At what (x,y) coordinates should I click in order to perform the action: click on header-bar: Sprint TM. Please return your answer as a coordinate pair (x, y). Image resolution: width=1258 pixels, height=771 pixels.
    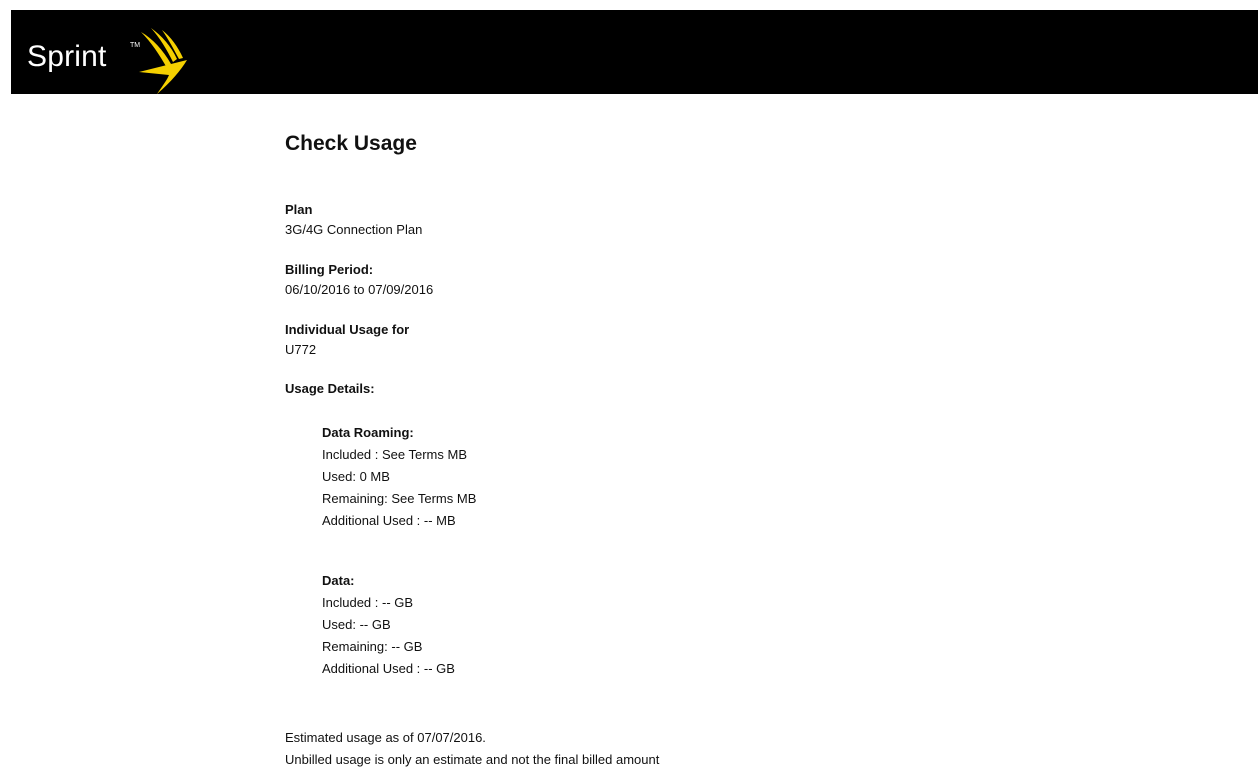
    Looking at the image, I should click on (634, 52).